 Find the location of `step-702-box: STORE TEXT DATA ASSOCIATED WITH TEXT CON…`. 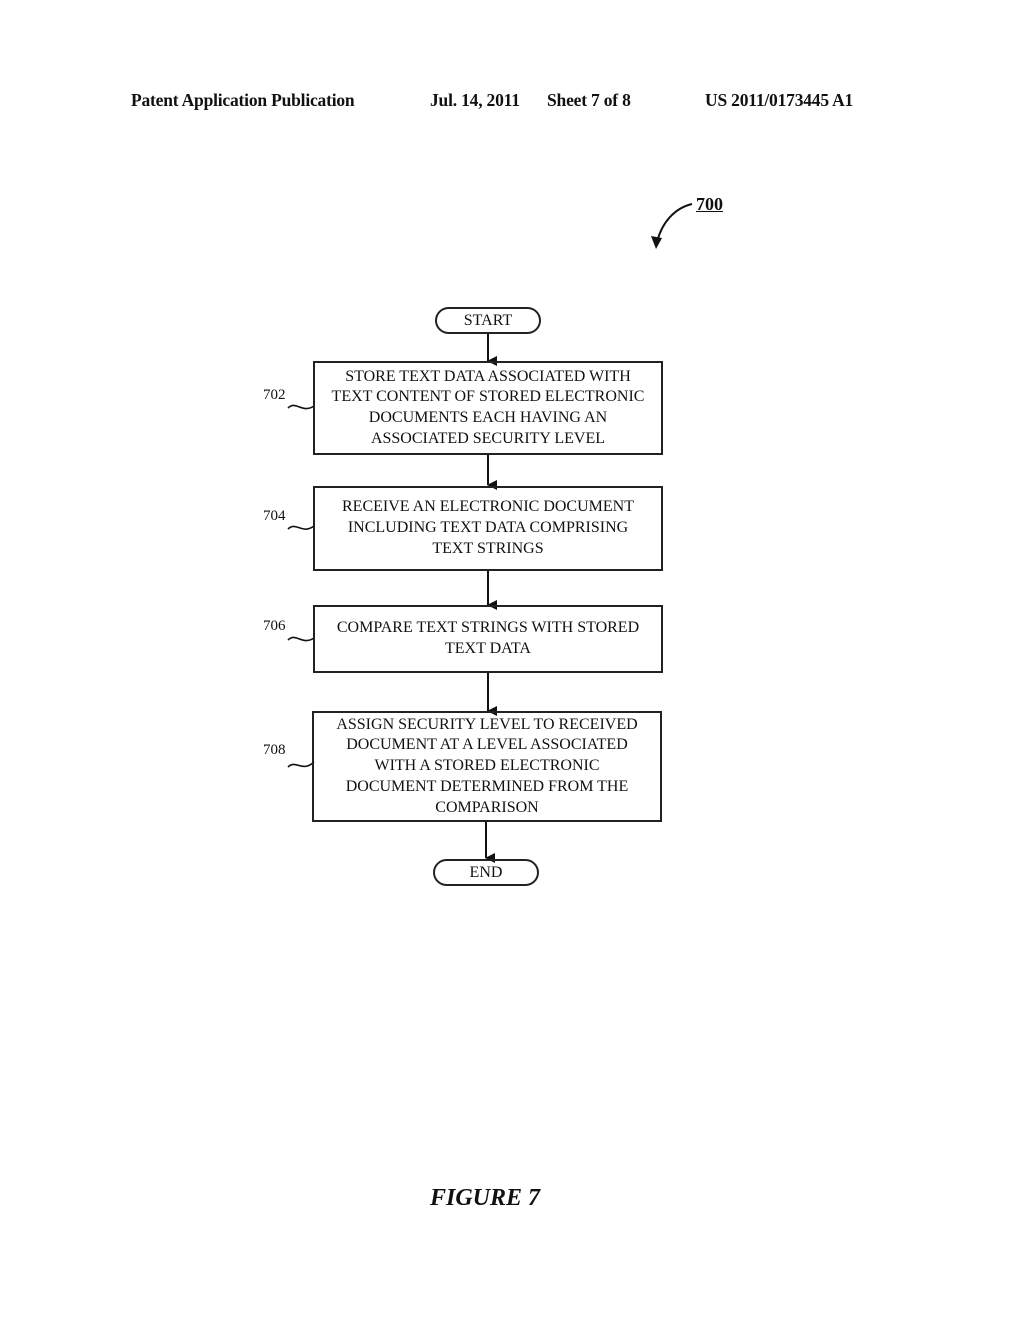

step-702-box: STORE TEXT DATA ASSOCIATED WITH TEXT CON… is located at coordinates (488, 408).